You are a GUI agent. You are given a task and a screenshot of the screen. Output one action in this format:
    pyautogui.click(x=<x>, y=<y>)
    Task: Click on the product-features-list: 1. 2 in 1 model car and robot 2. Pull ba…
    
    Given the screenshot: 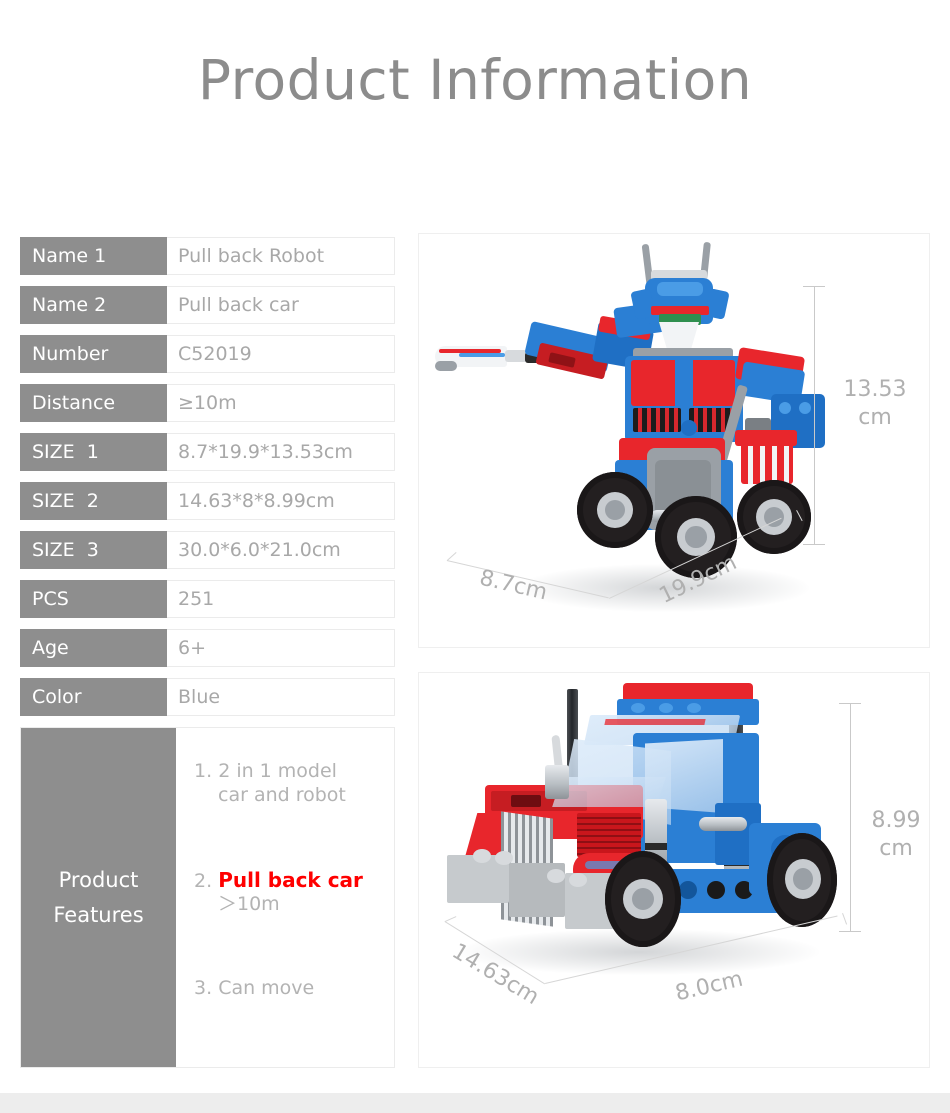 What is the action you would take?
    pyautogui.click(x=285, y=897)
    